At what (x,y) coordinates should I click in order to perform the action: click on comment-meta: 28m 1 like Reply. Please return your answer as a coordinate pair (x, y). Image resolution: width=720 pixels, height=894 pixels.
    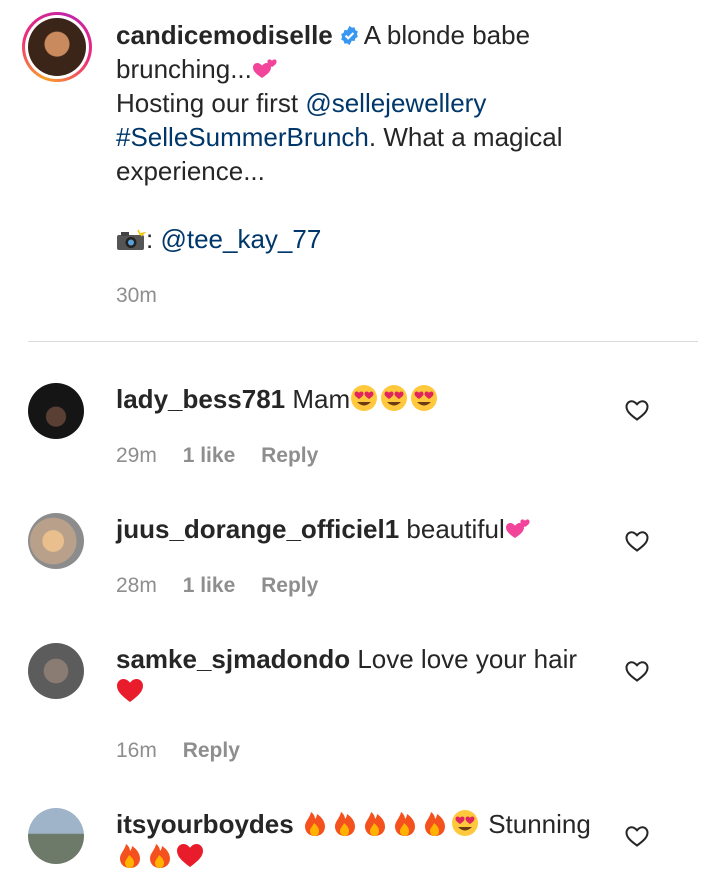
    Looking at the image, I should click on (227, 586).